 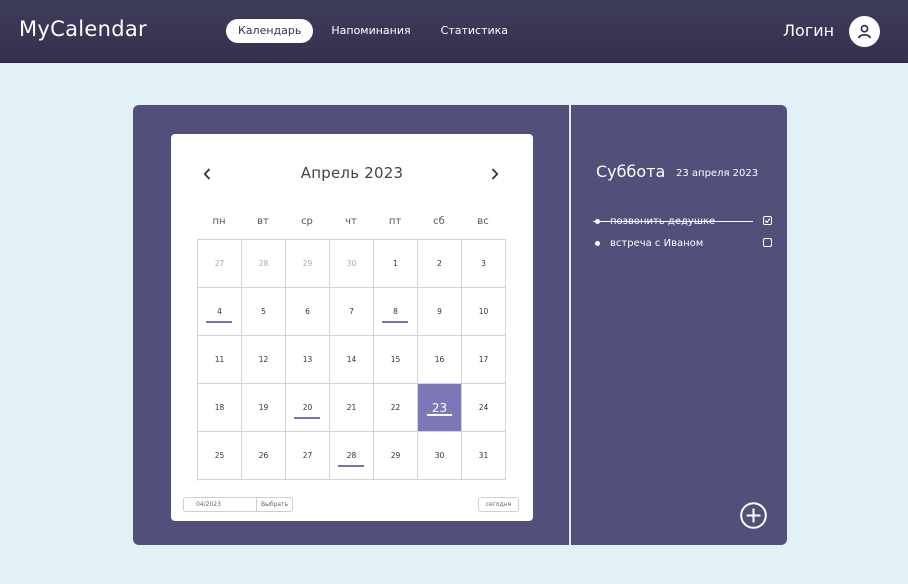 I want to click on day-number: 20, so click(x=307, y=407).